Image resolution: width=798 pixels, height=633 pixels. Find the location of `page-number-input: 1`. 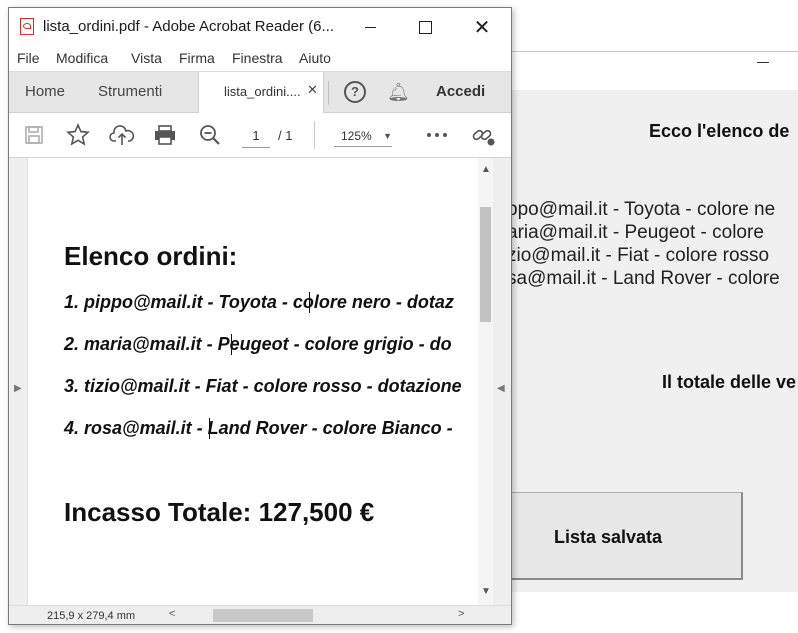

page-number-input: 1 is located at coordinates (256, 136).